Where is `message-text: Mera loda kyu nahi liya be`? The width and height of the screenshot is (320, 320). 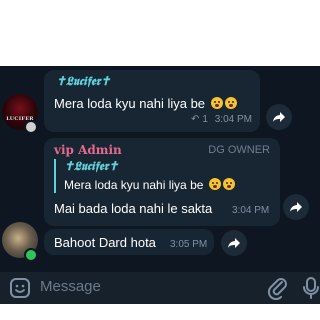
message-text: Mera loda kyu nahi liya be is located at coordinates (145, 103).